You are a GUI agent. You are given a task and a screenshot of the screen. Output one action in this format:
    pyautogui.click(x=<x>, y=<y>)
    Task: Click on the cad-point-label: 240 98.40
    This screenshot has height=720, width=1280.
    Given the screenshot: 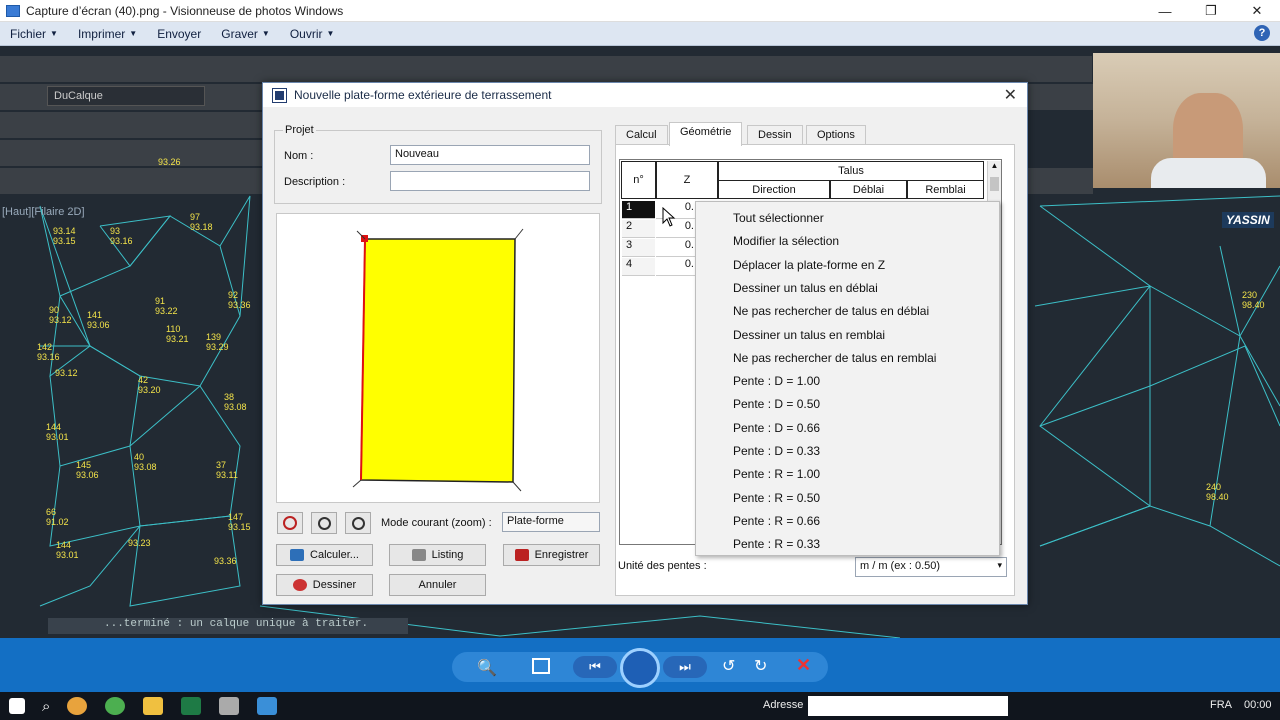 What is the action you would take?
    pyautogui.click(x=1217, y=492)
    